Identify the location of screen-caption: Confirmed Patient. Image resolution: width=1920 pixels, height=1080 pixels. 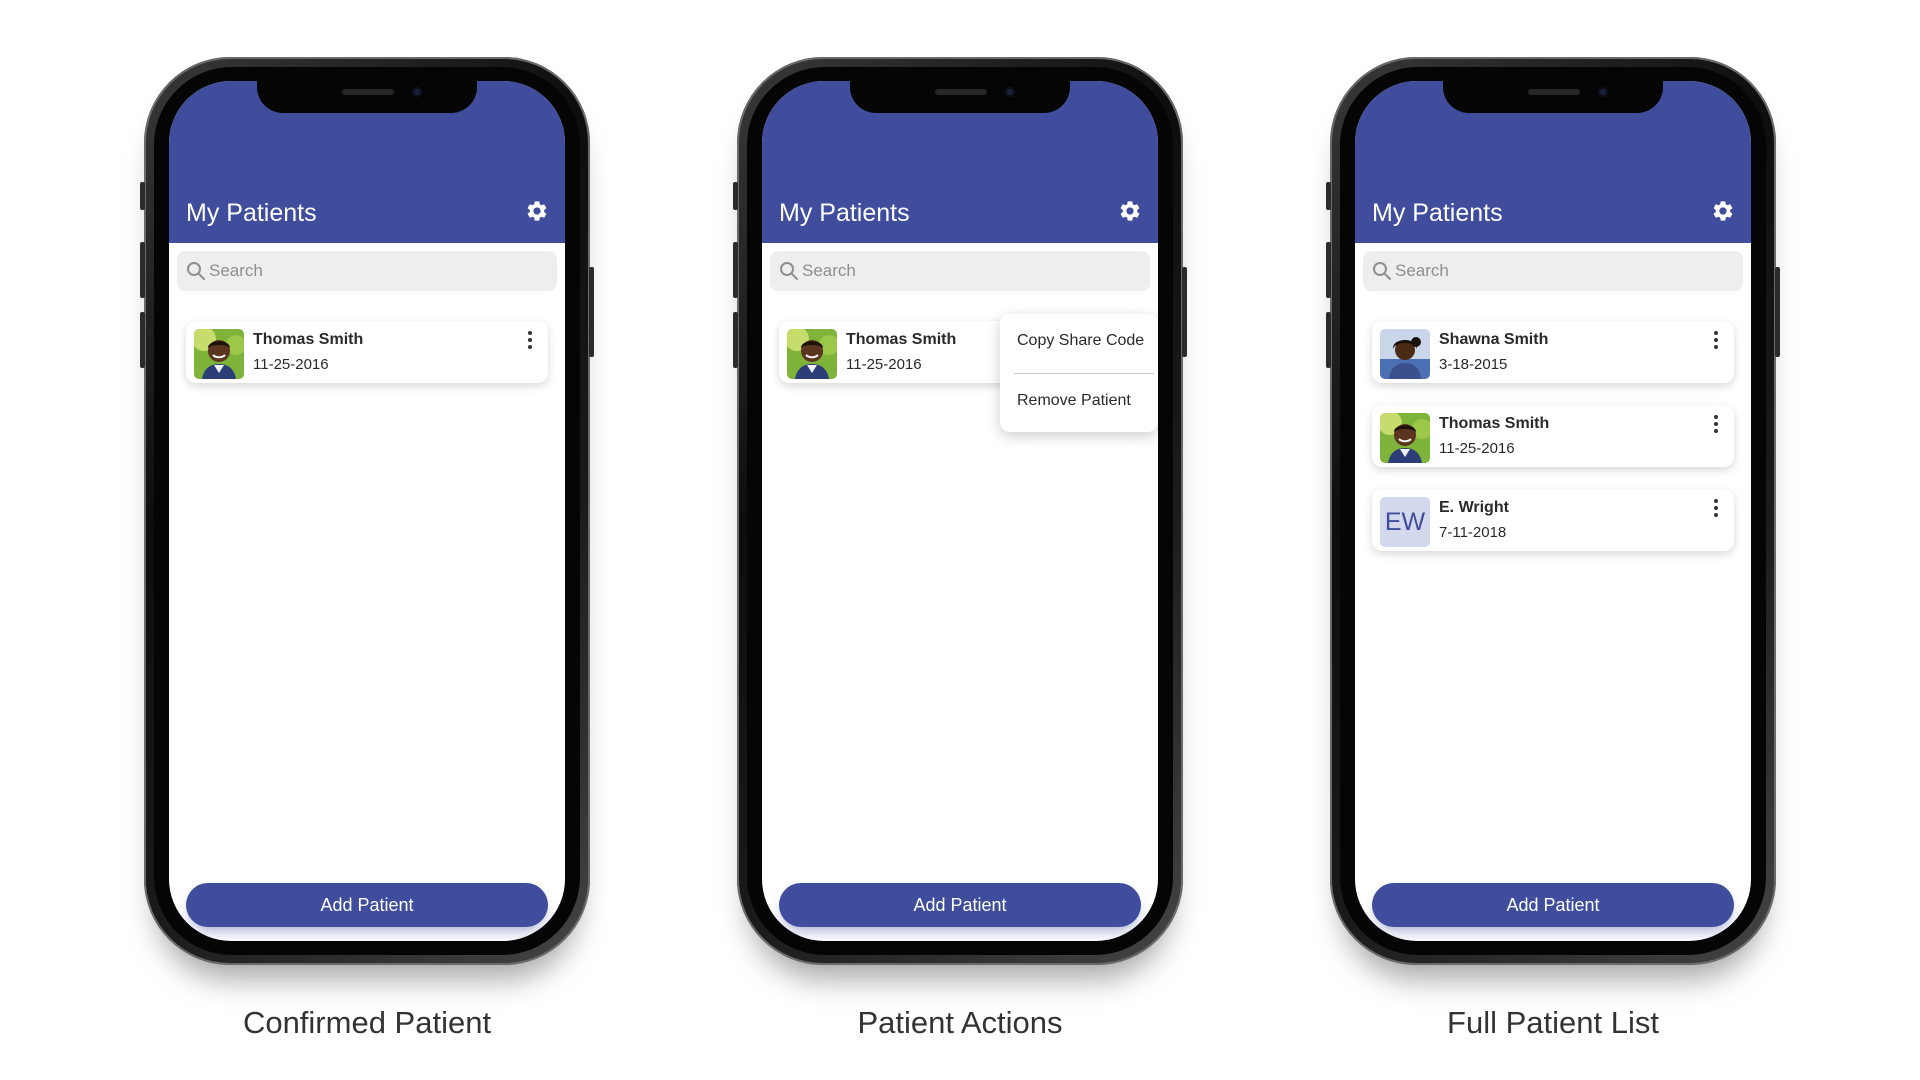
(367, 1022).